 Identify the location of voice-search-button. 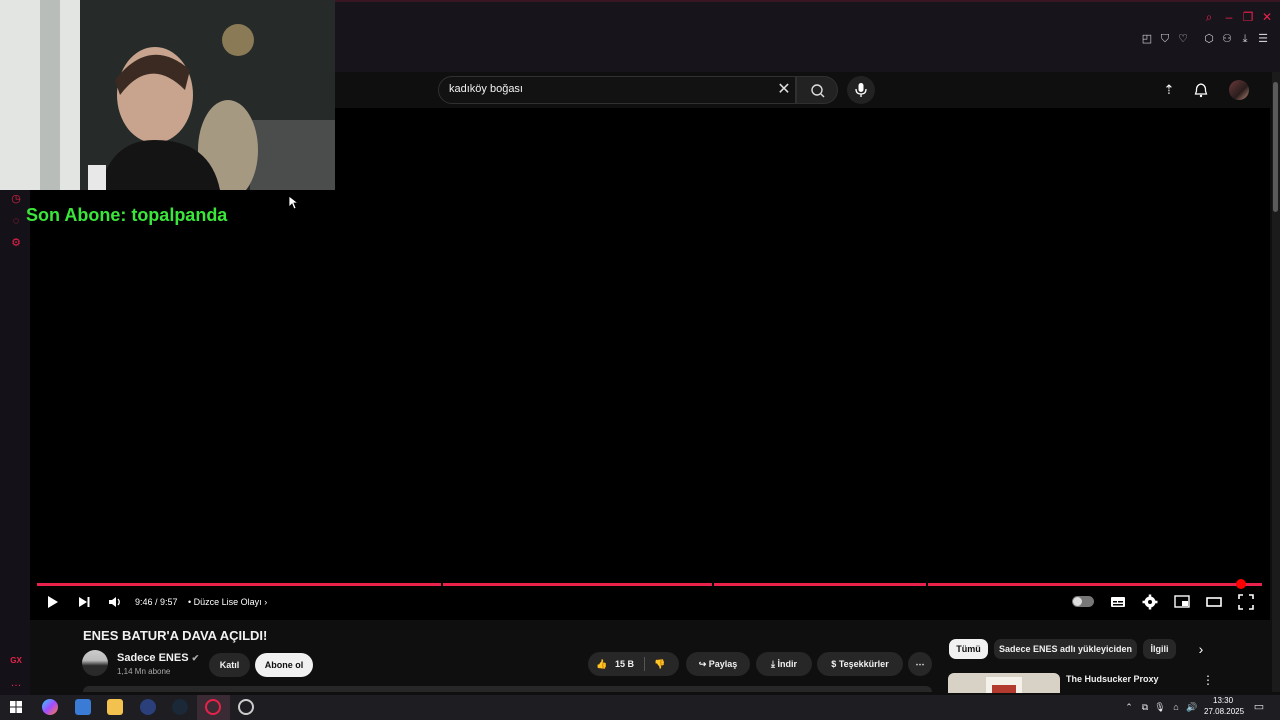
(861, 90).